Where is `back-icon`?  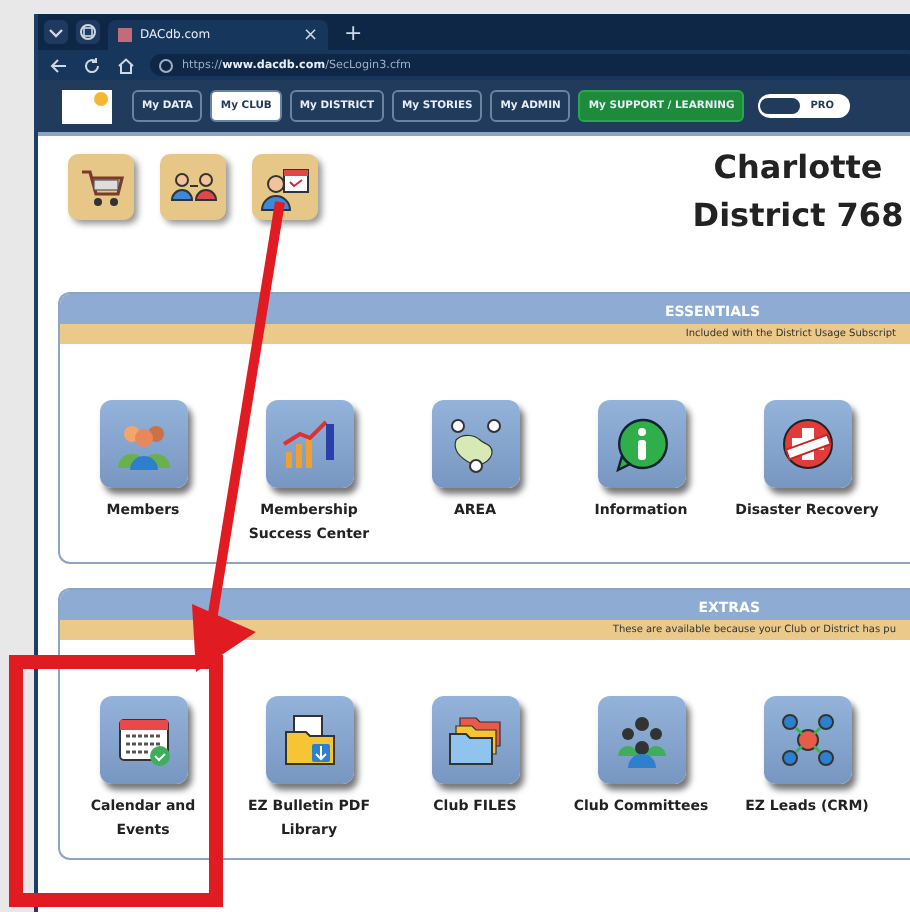 back-icon is located at coordinates (58, 65).